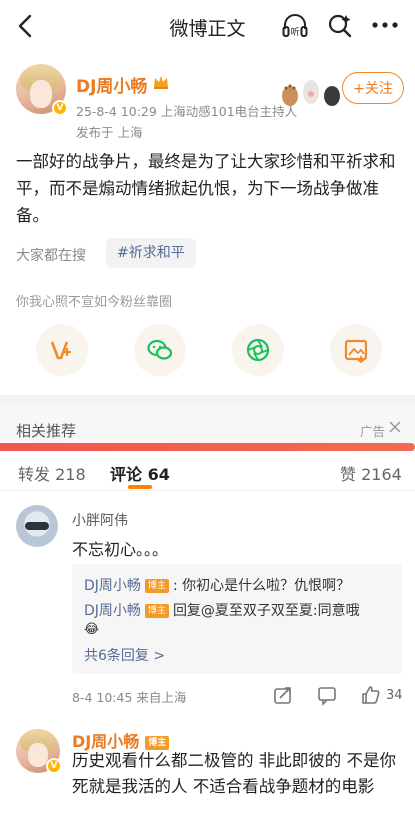 The height and width of the screenshot is (824, 415). I want to click on tab-comment: 评论 64, so click(140, 473).